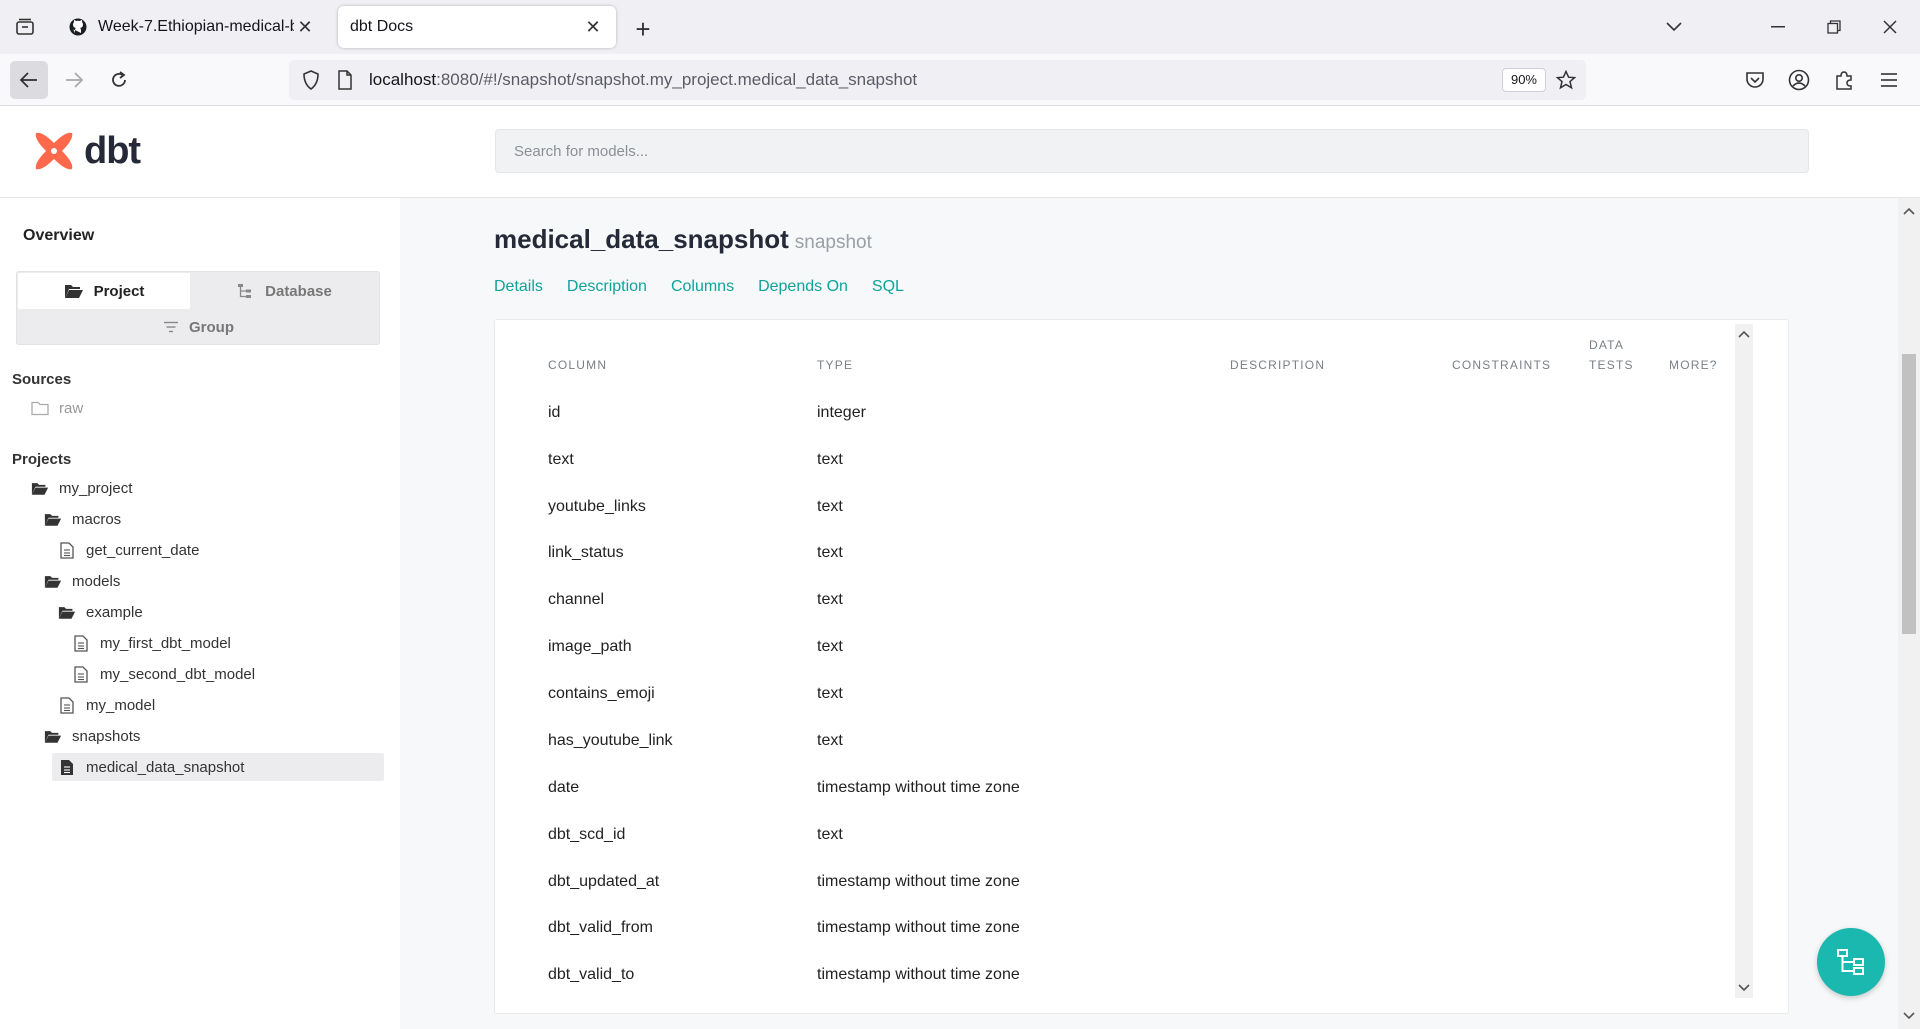  Describe the element at coordinates (106, 705) in the screenshot. I see `tree-file-my-model: my_model` at that location.